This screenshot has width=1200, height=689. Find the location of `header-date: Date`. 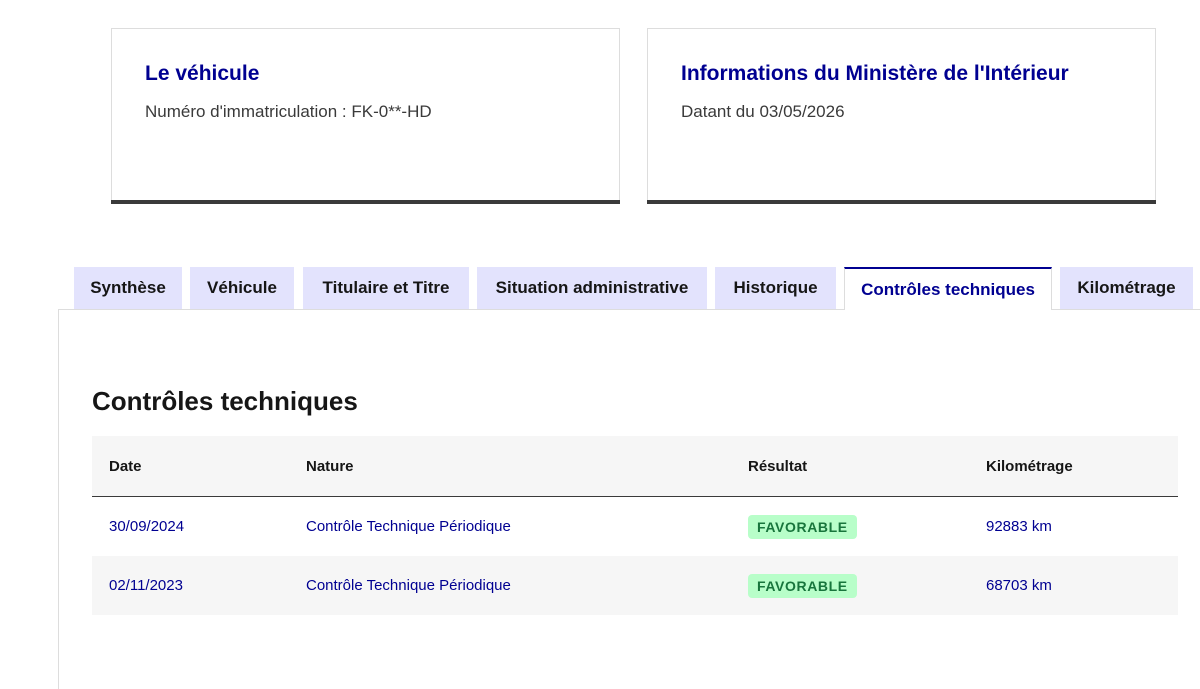

header-date: Date is located at coordinates (125, 466).